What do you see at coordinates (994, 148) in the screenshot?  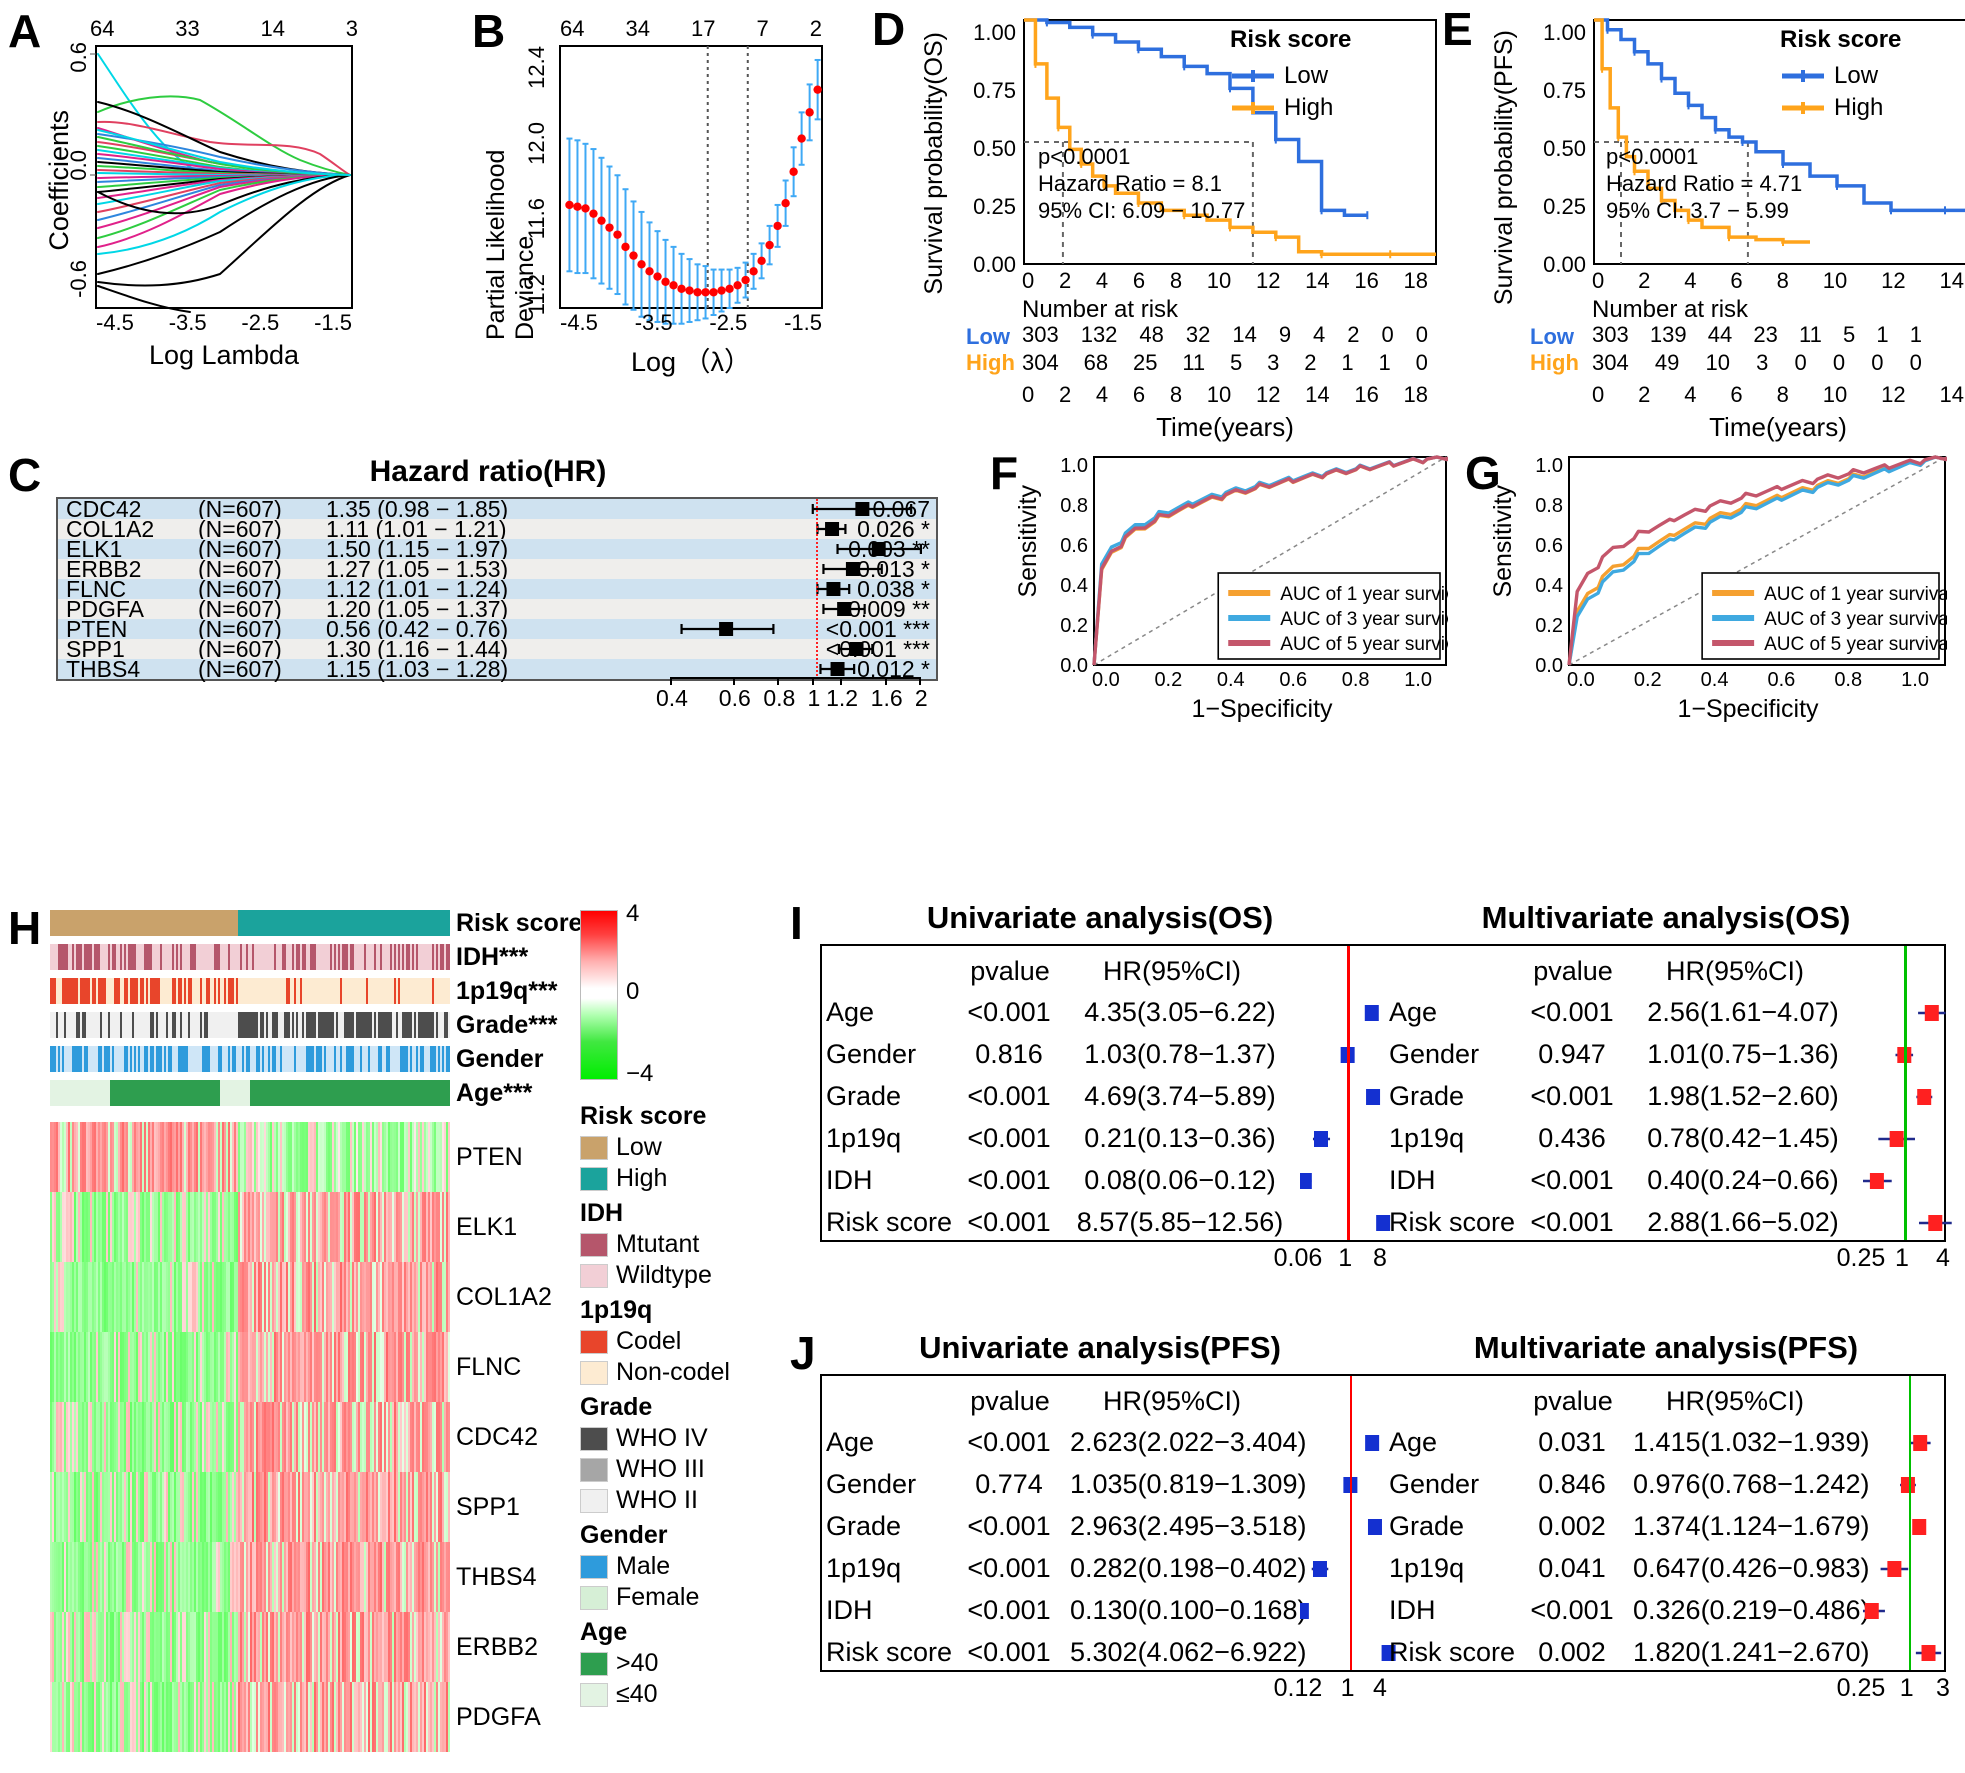 I see `panel-d-ytick: 0.50` at bounding box center [994, 148].